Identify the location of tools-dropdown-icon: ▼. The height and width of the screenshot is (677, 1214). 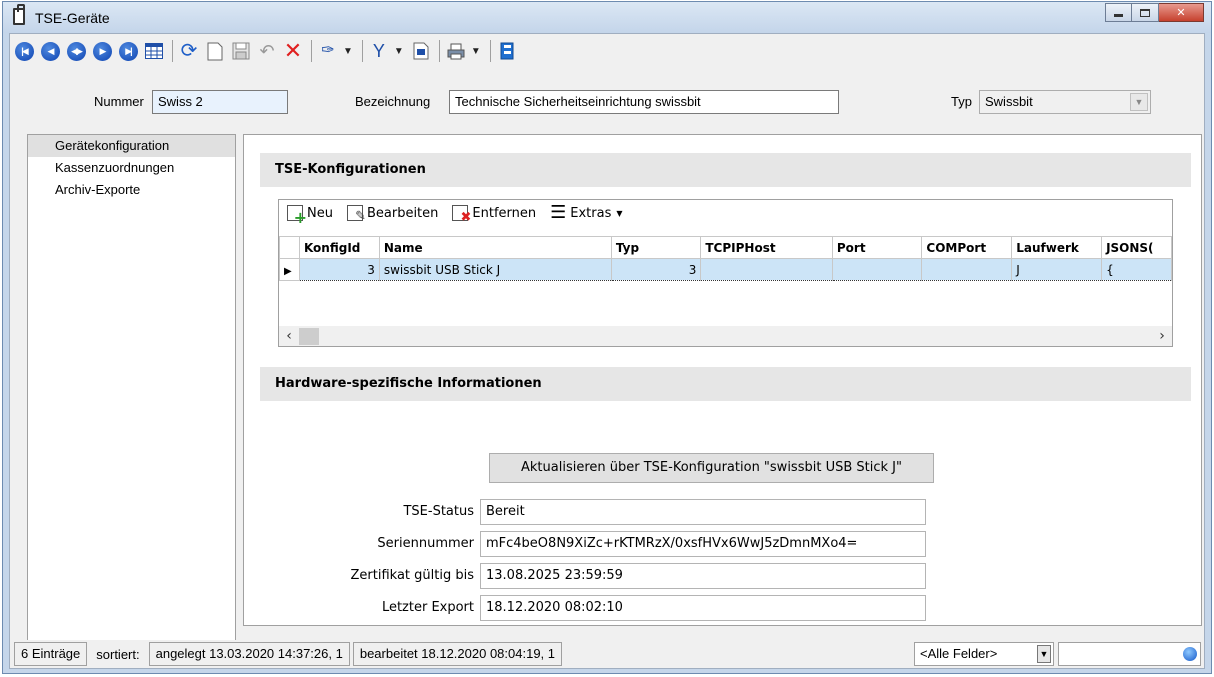
(348, 51).